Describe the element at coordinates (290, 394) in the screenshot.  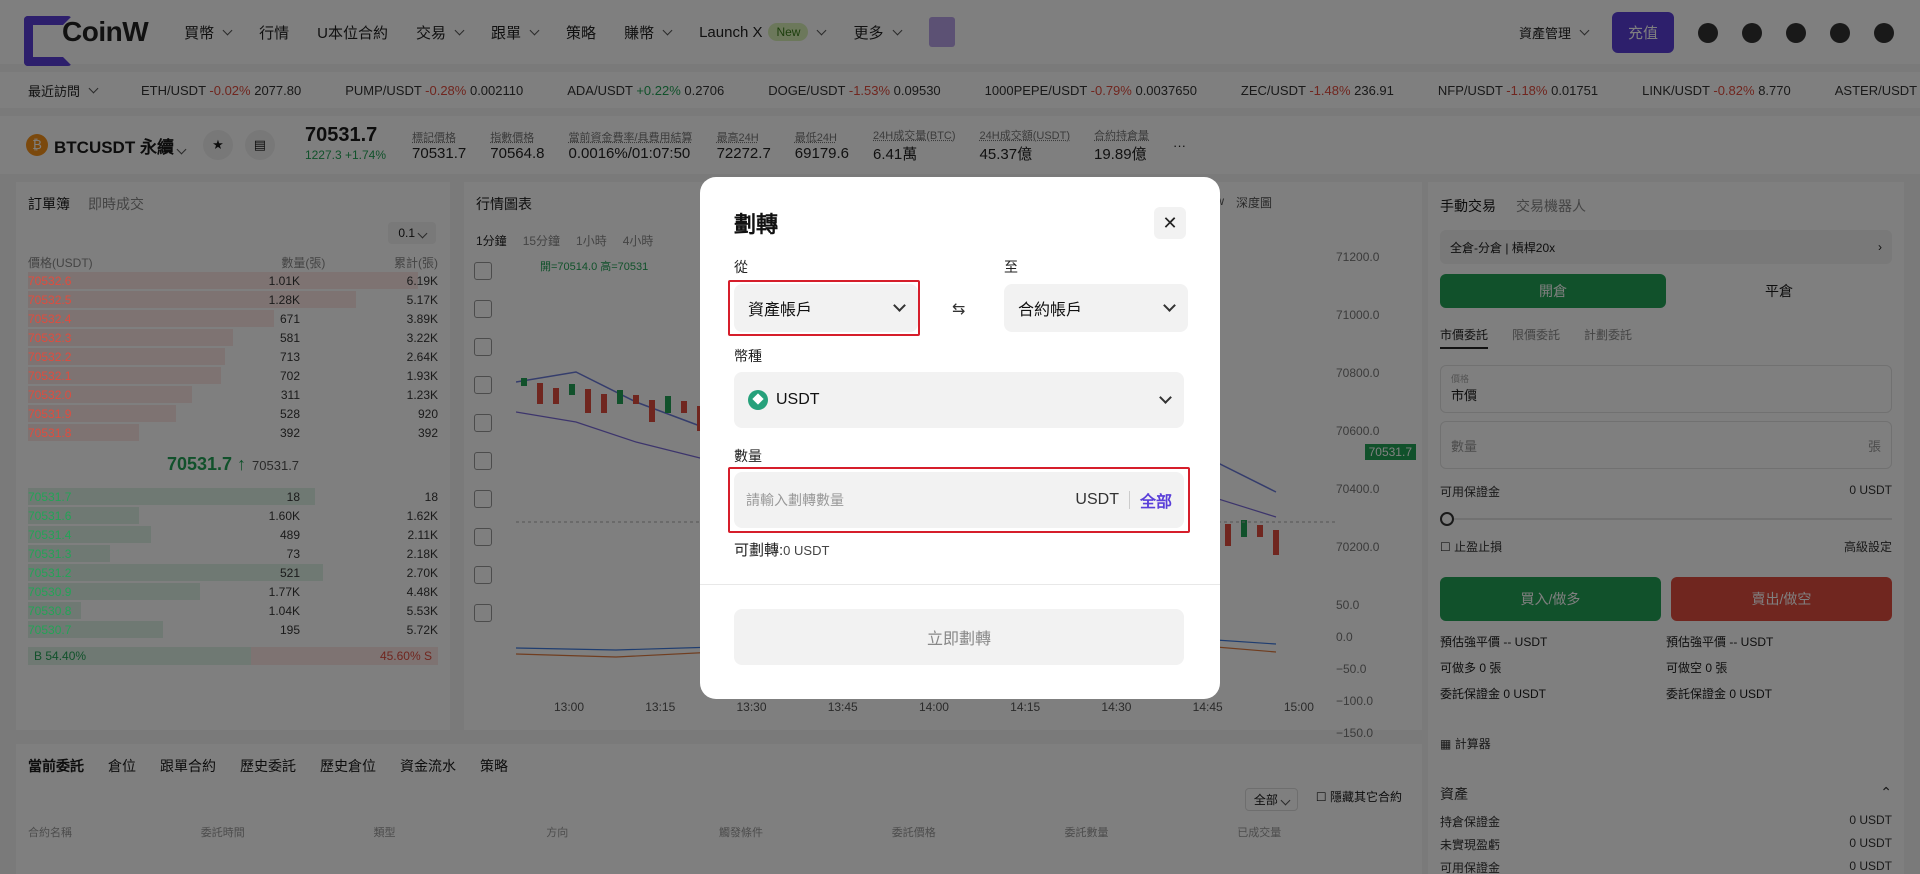
I see `row-qty: 311` at that location.